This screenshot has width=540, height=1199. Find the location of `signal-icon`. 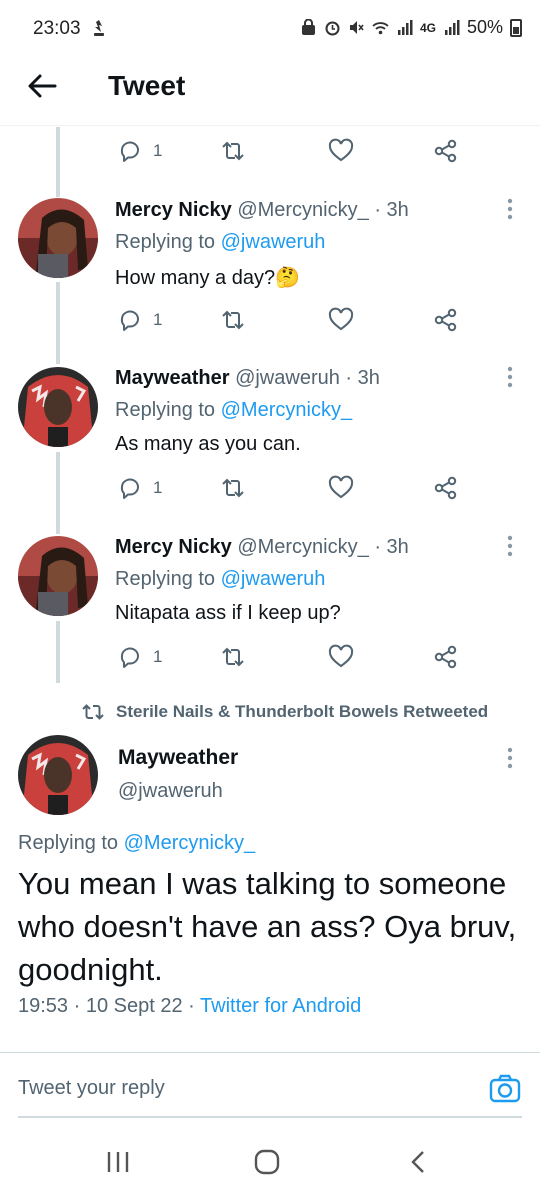

signal-icon is located at coordinates (452, 27).